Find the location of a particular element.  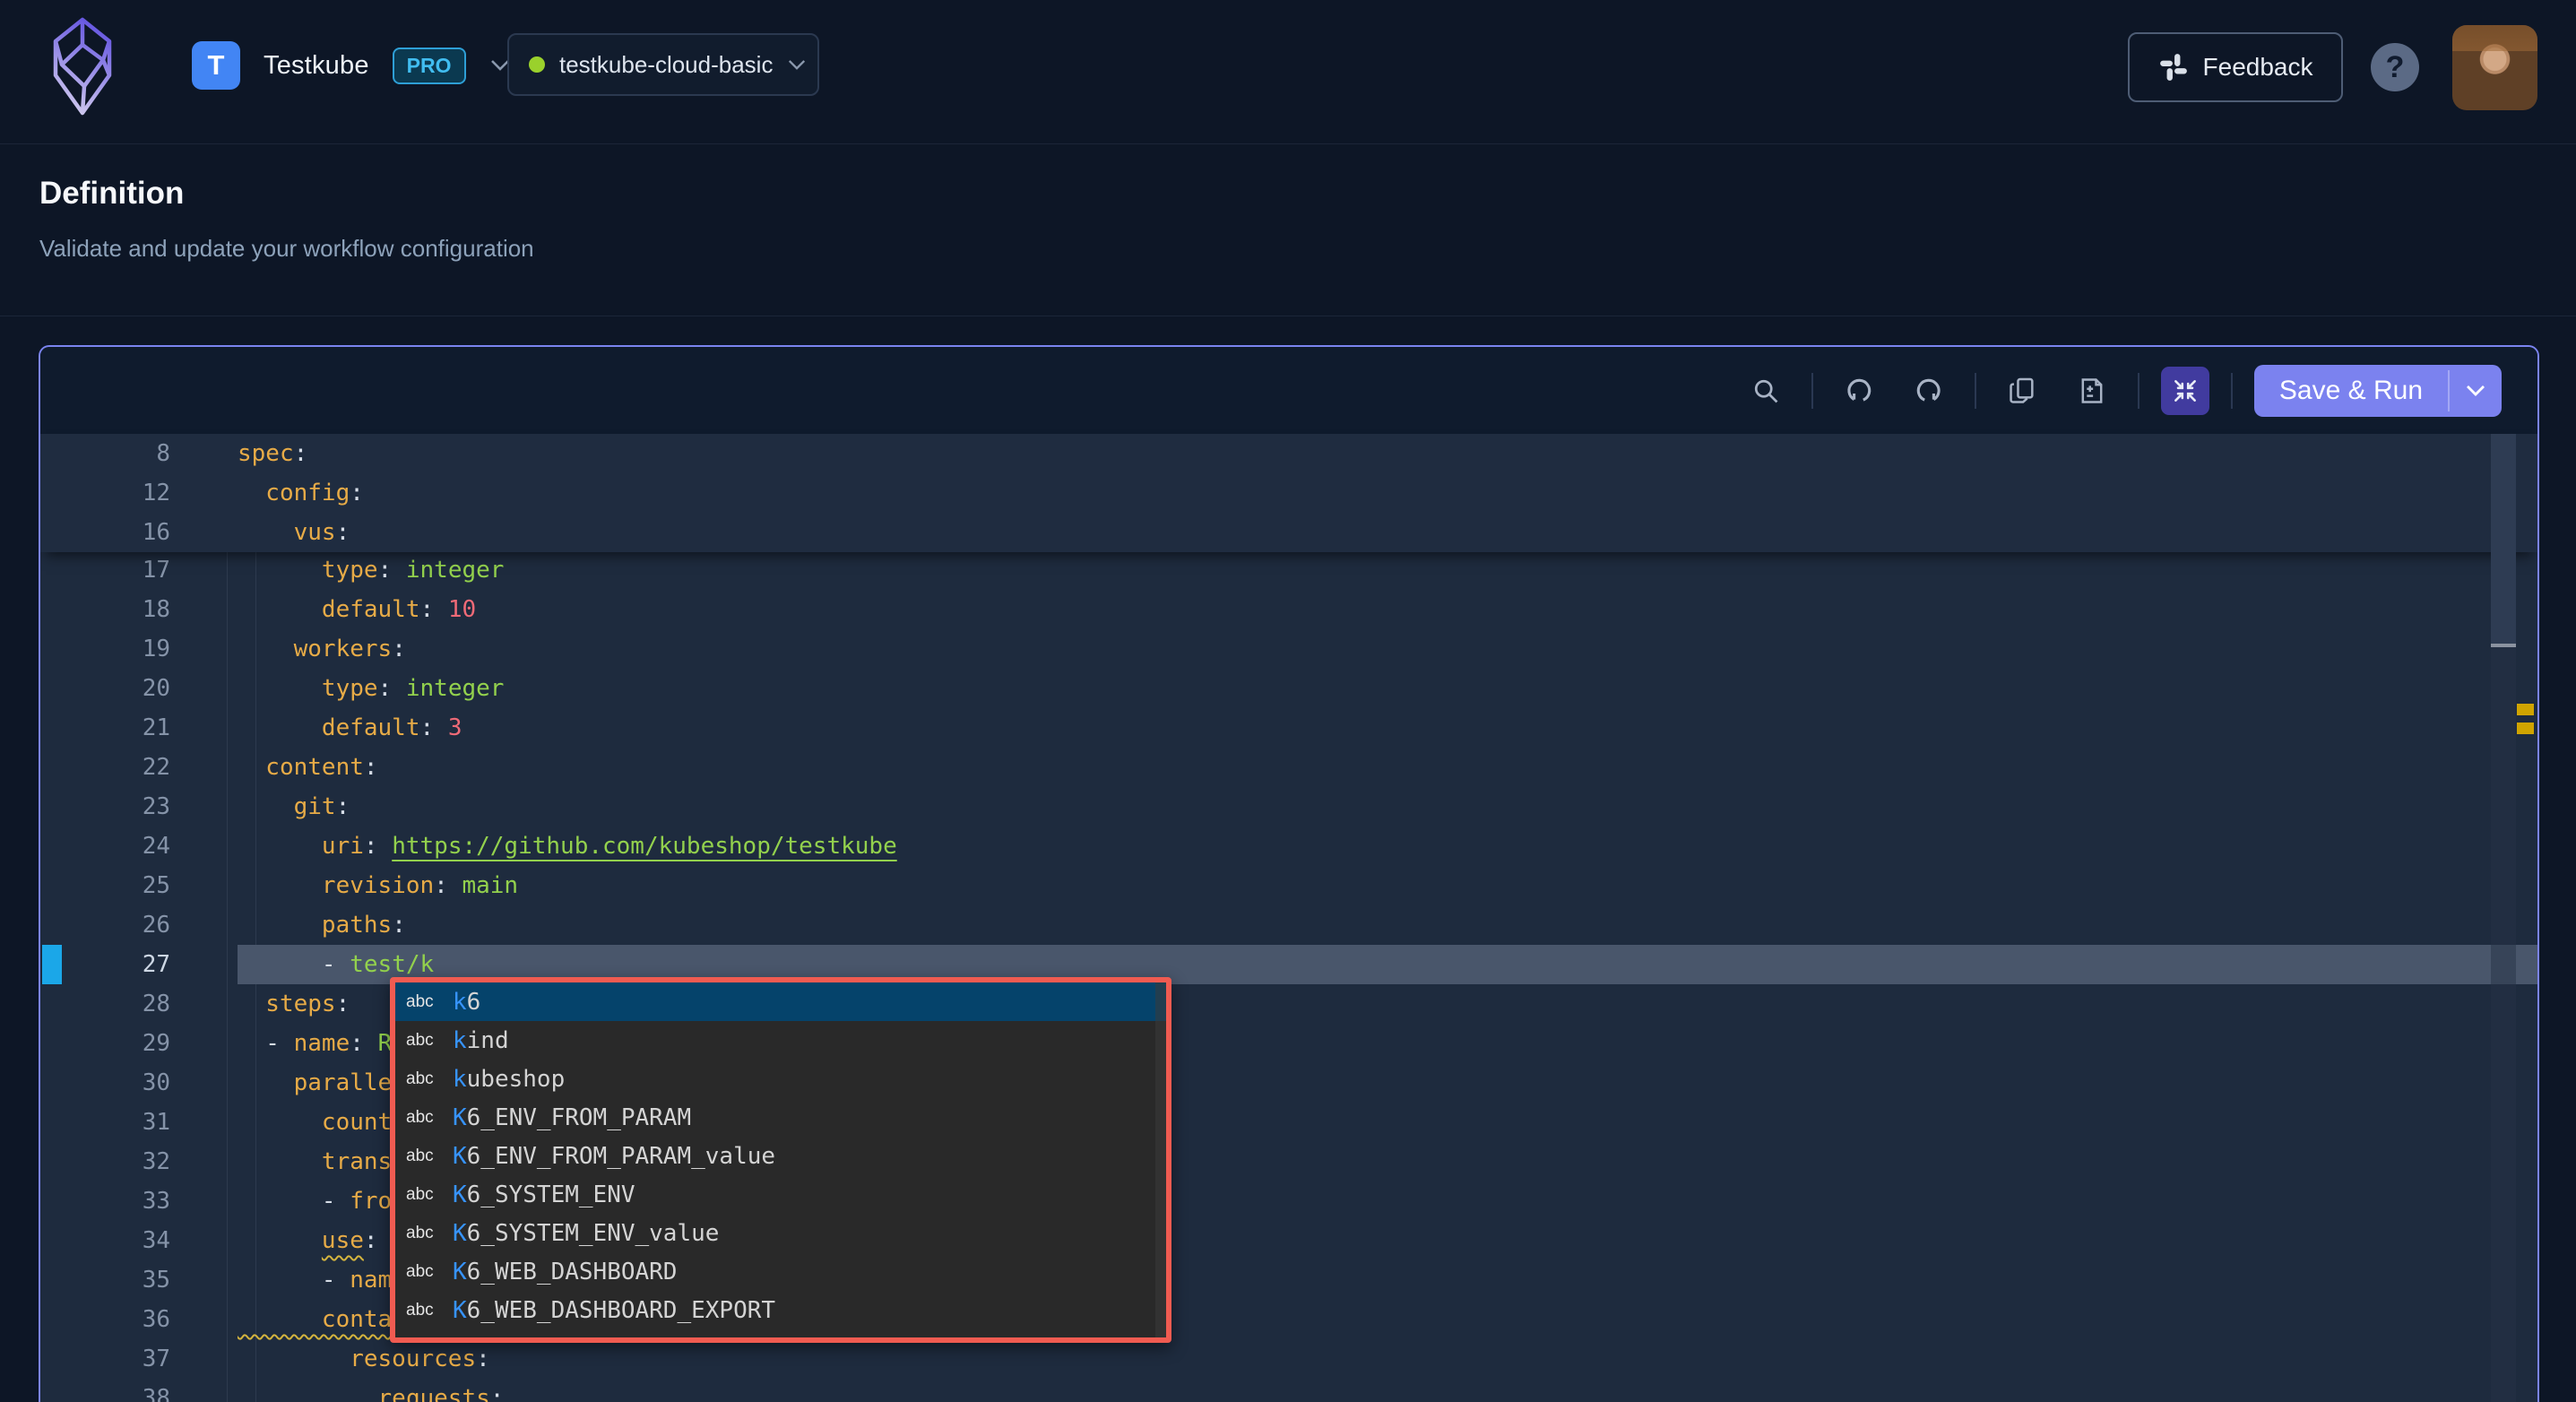

plan-badge: PRO is located at coordinates (429, 65).